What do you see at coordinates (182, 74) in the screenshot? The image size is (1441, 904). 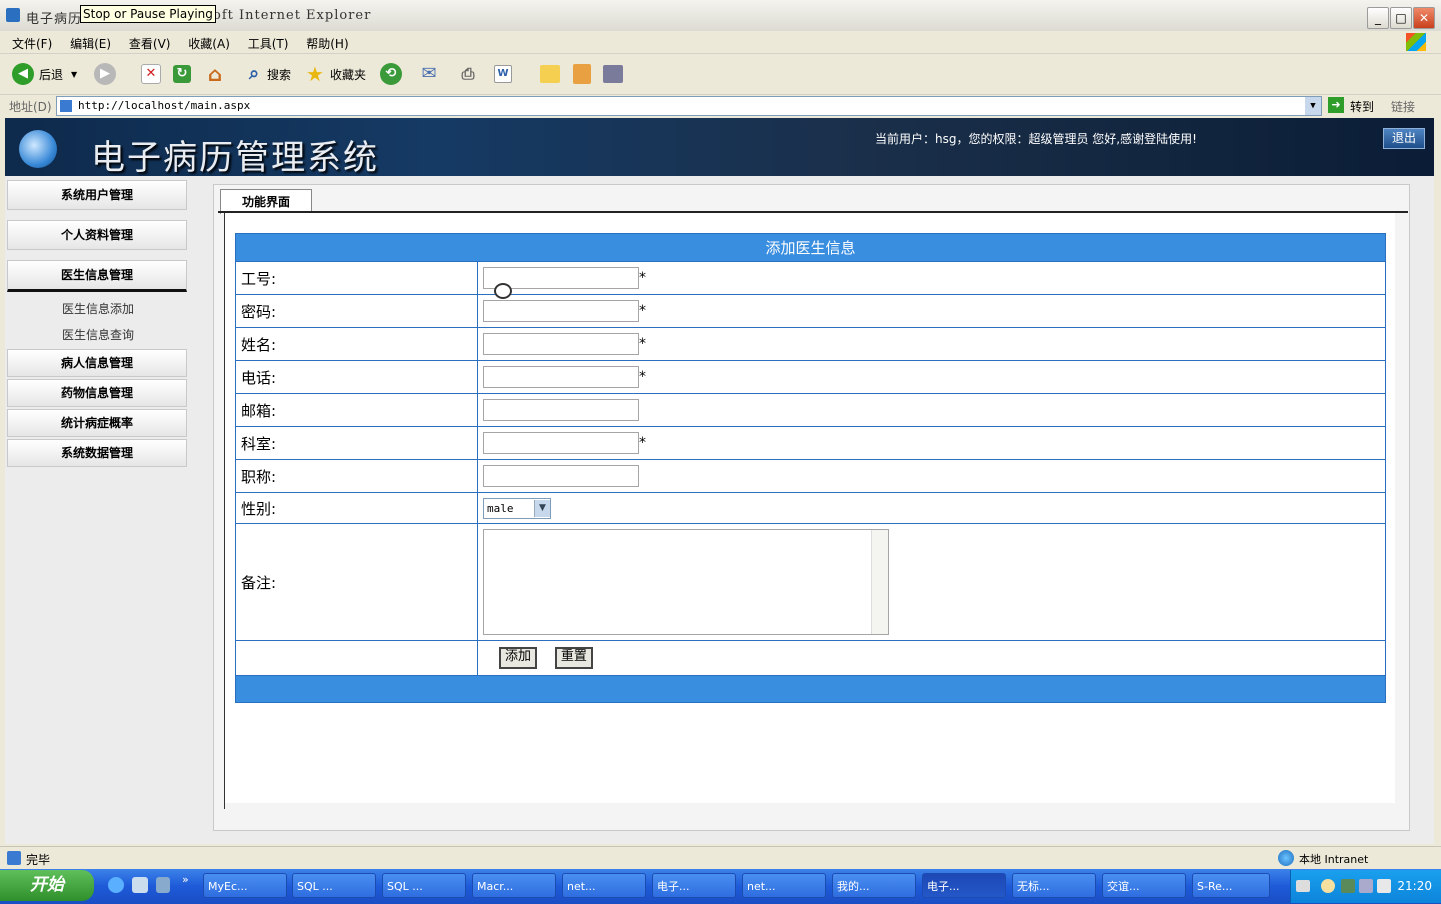 I see `refresh-button: ↻` at bounding box center [182, 74].